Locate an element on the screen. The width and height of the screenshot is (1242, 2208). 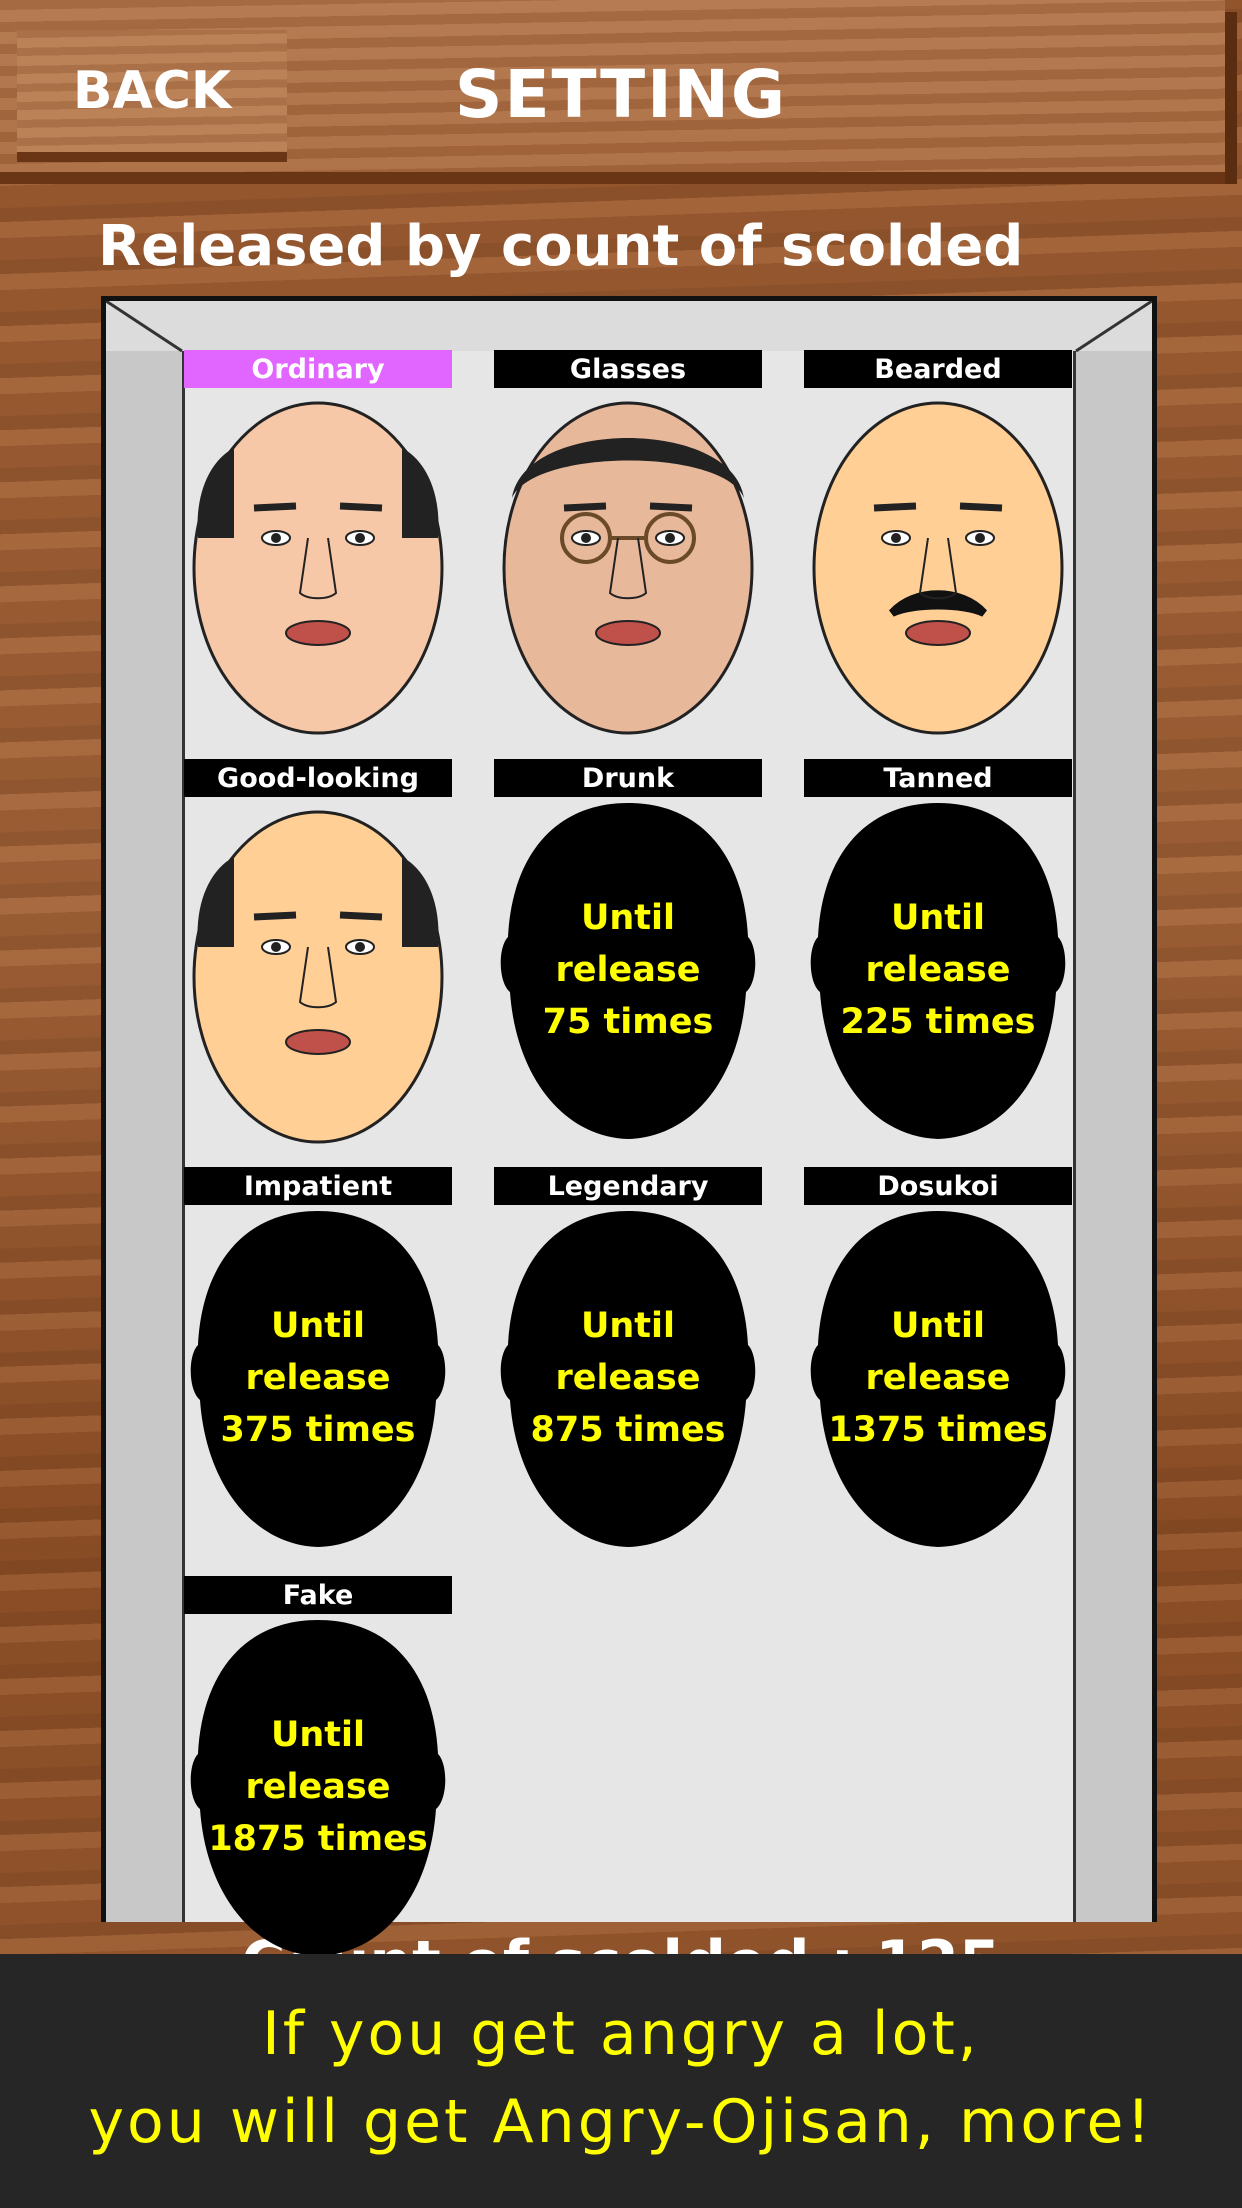
unlock-count: 75 times is located at coordinates (628, 1022).